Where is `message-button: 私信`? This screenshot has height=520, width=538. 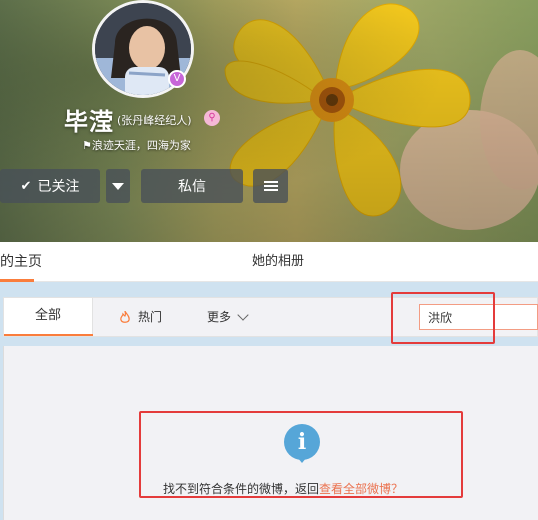
message-button: 私信 is located at coordinates (192, 186).